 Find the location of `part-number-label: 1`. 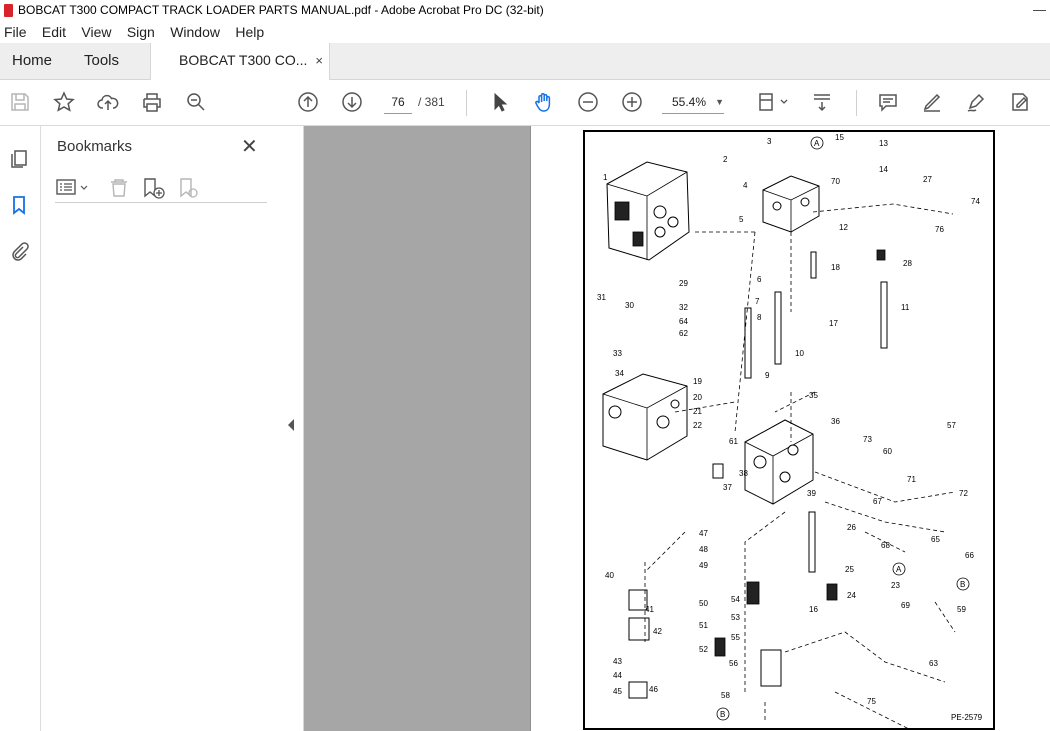

part-number-label: 1 is located at coordinates (605, 177).